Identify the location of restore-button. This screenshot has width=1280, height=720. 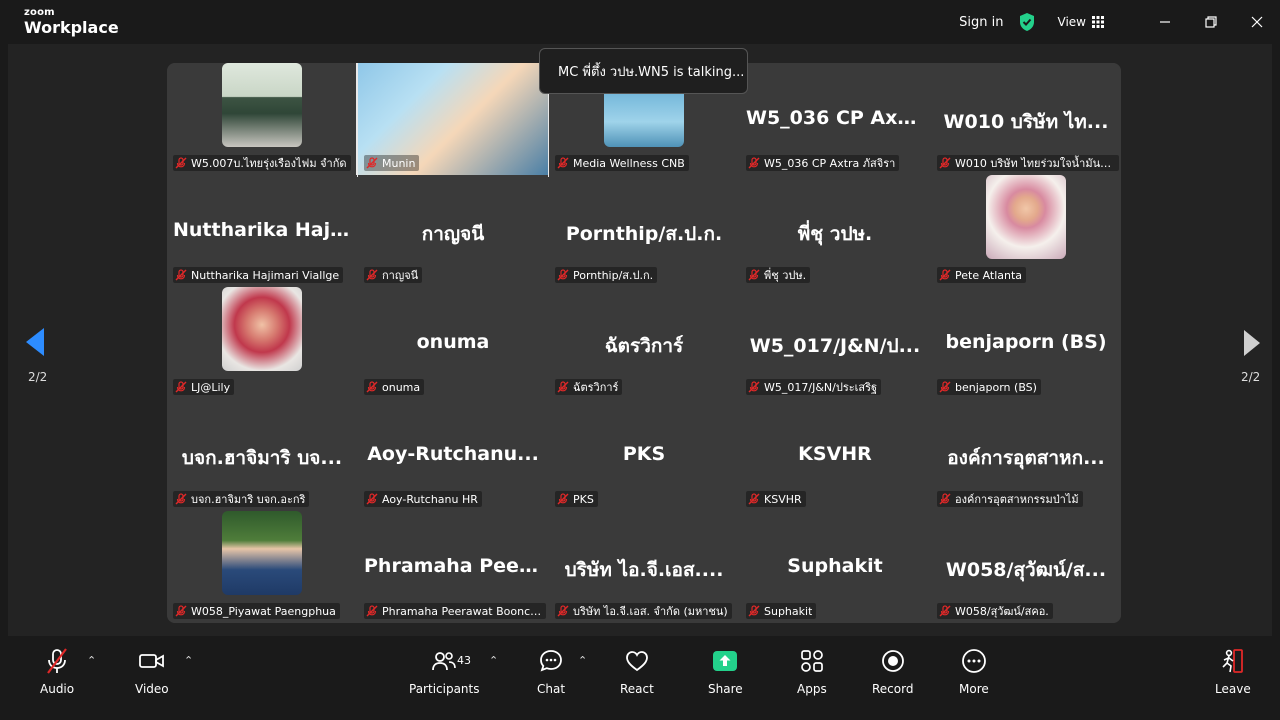
(1211, 22).